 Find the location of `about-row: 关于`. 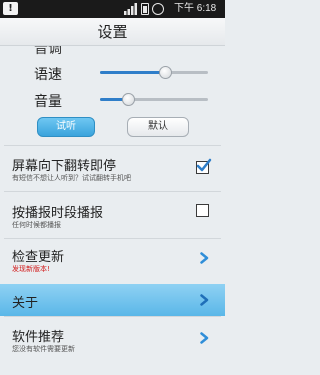

about-row: 关于 is located at coordinates (112, 300).